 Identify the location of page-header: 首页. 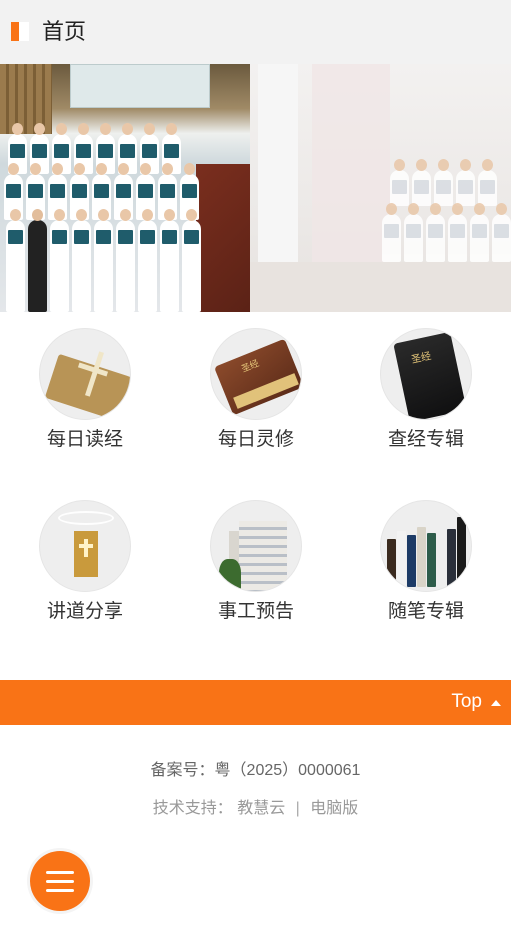
(255, 32).